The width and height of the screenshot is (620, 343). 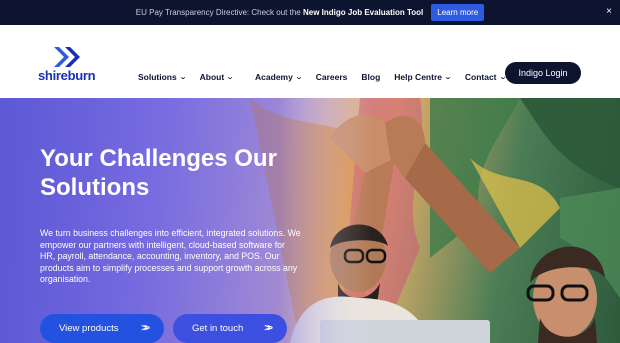 I want to click on get-in-touch-button: Get in touch >>, so click(x=230, y=328).